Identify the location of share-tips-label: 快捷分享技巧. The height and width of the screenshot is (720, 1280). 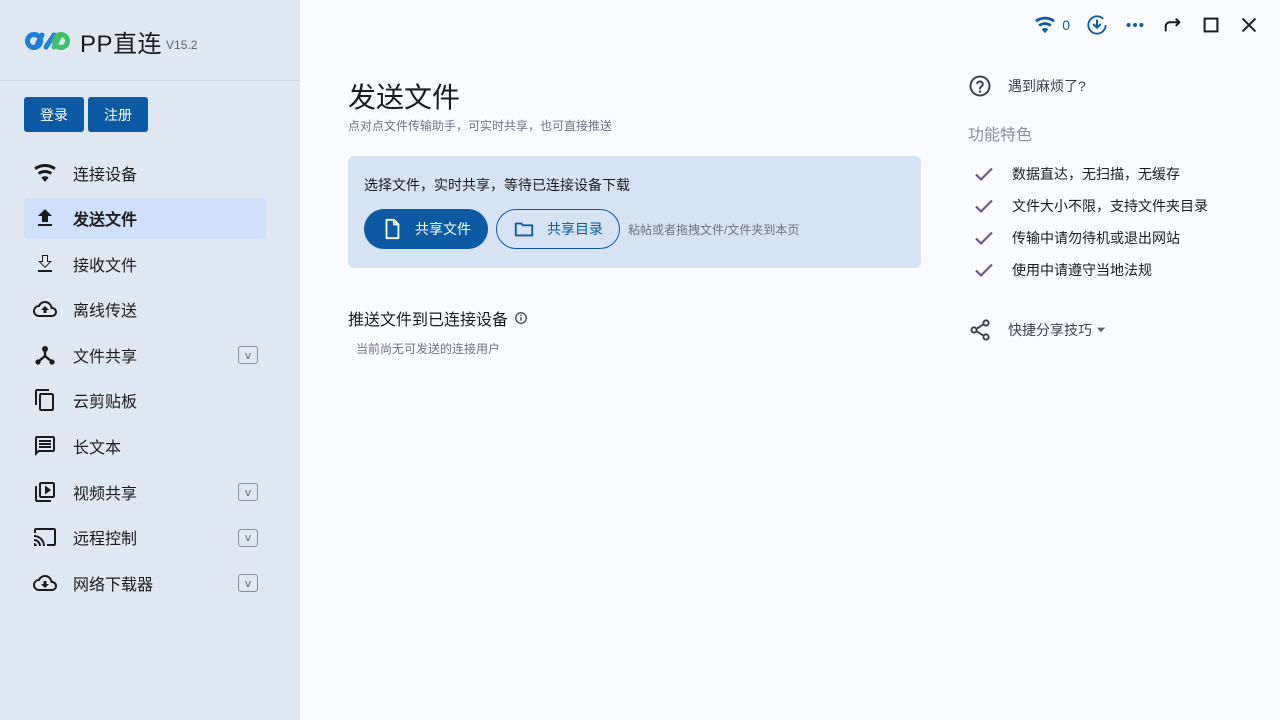
(1050, 330).